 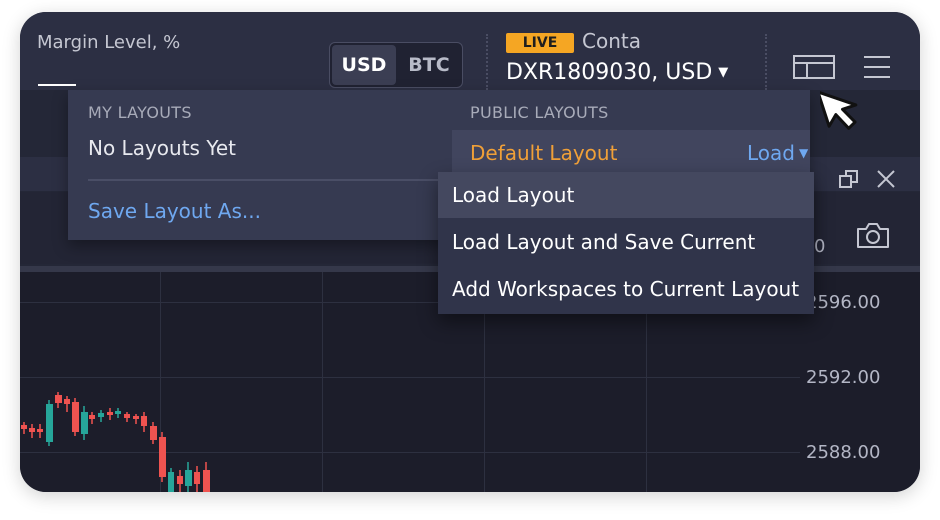 I want to click on account-id: DXR1809030, USD, so click(x=609, y=72).